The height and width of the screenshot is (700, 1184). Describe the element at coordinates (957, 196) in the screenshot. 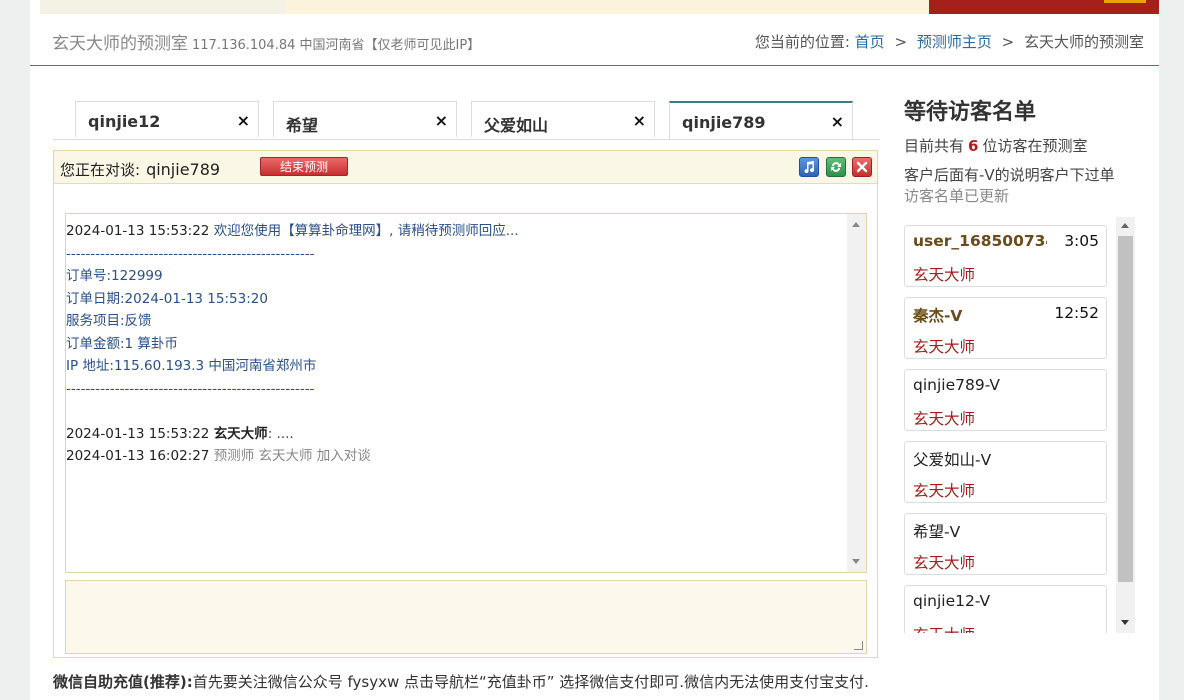

I see `list-updated-status: 访客名单已更新` at that location.